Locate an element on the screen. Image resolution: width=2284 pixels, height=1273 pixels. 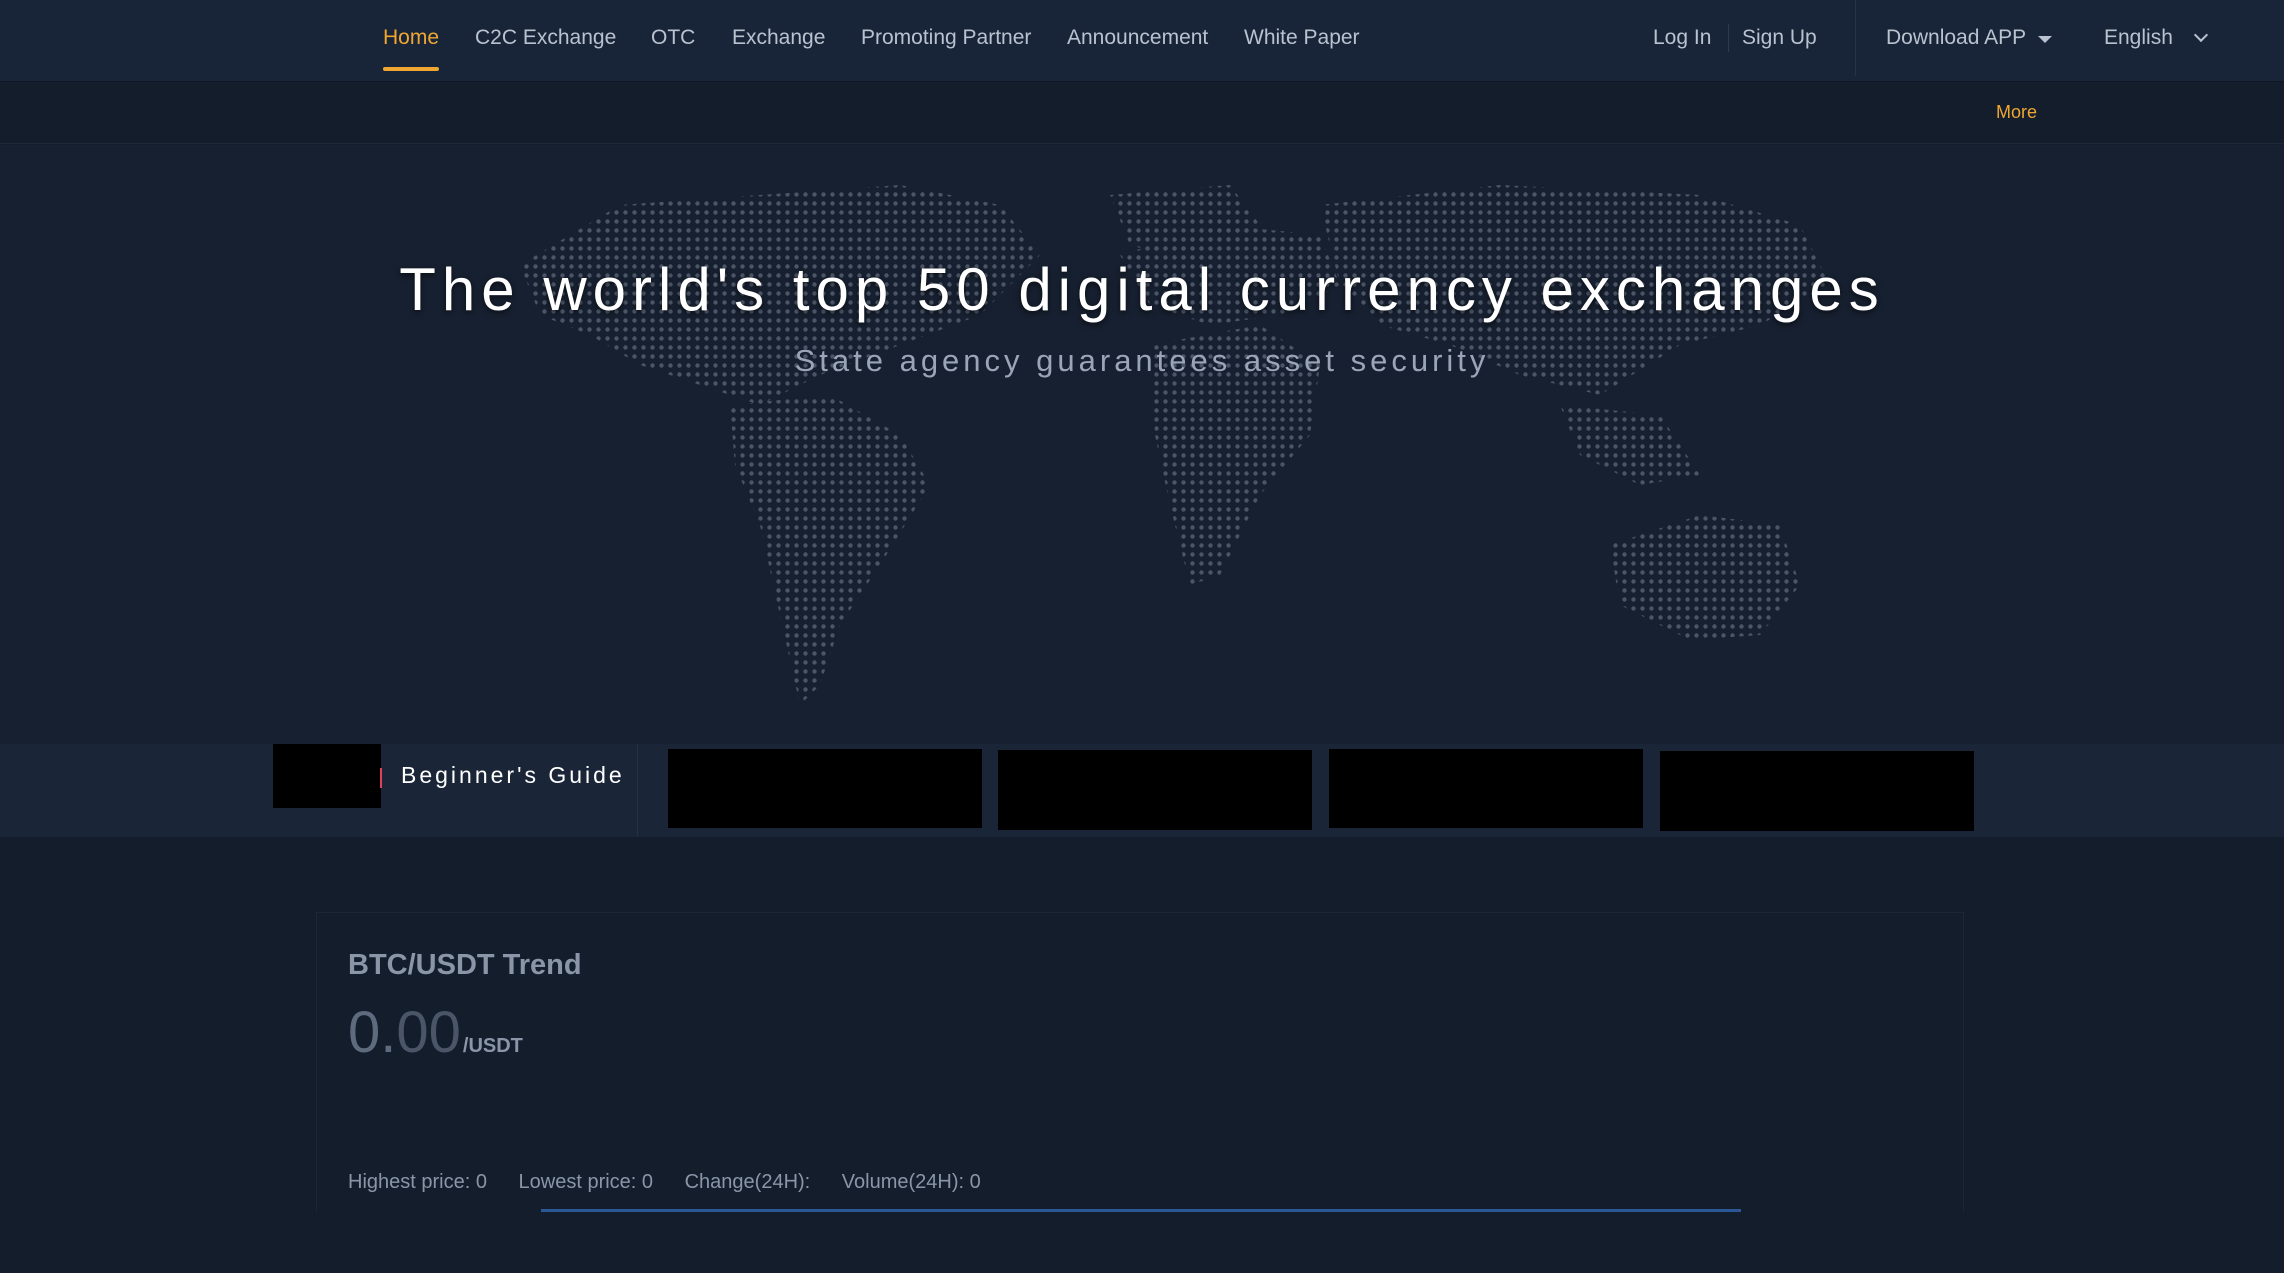
guide-logo-image is located at coordinates (327, 776).